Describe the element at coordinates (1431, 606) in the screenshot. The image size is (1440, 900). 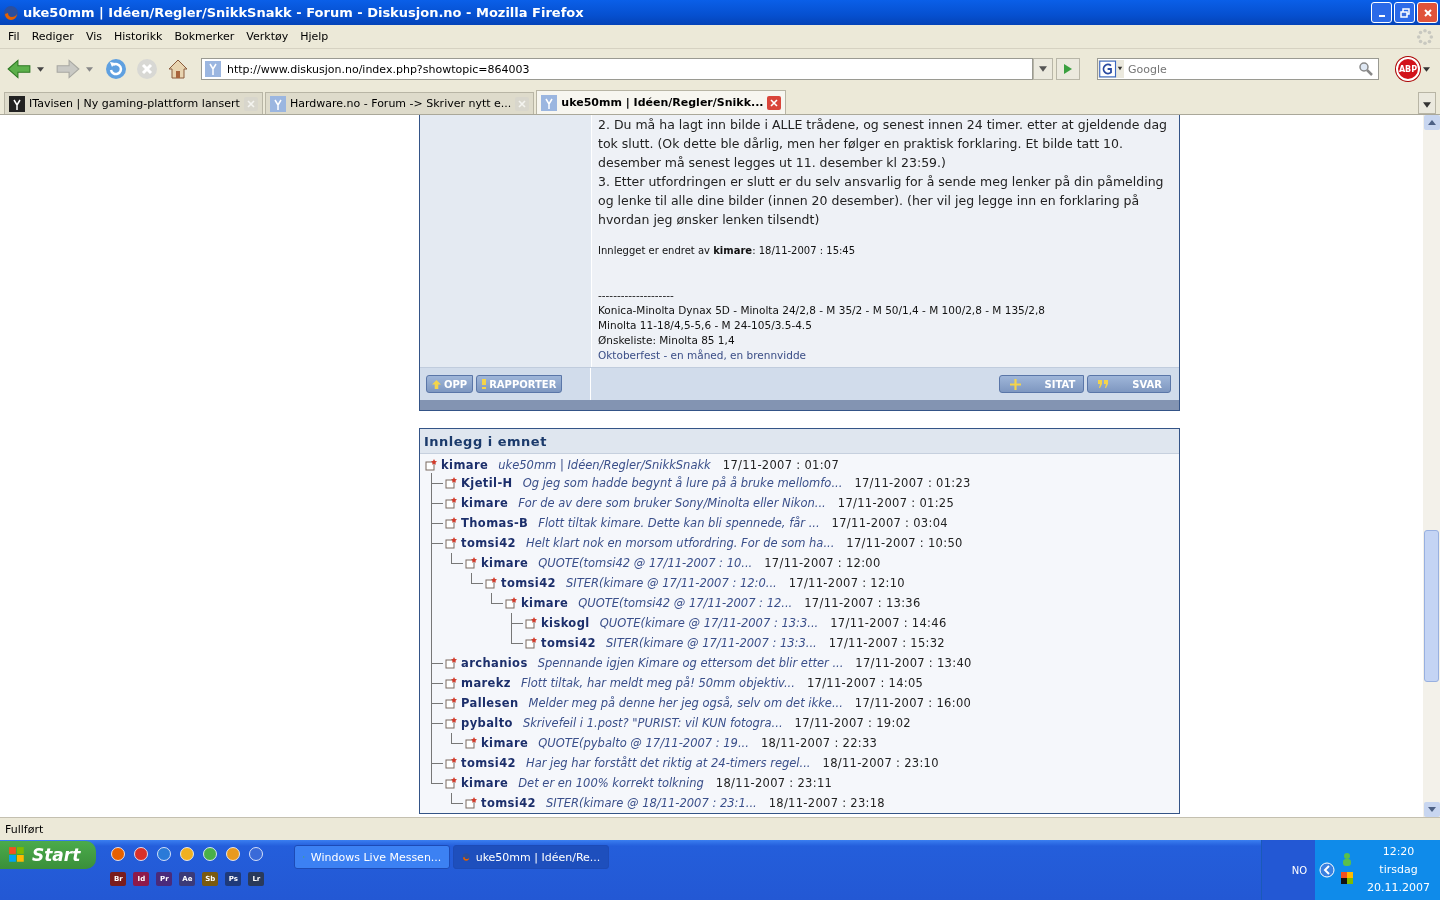
I see `scroll-thumb` at that location.